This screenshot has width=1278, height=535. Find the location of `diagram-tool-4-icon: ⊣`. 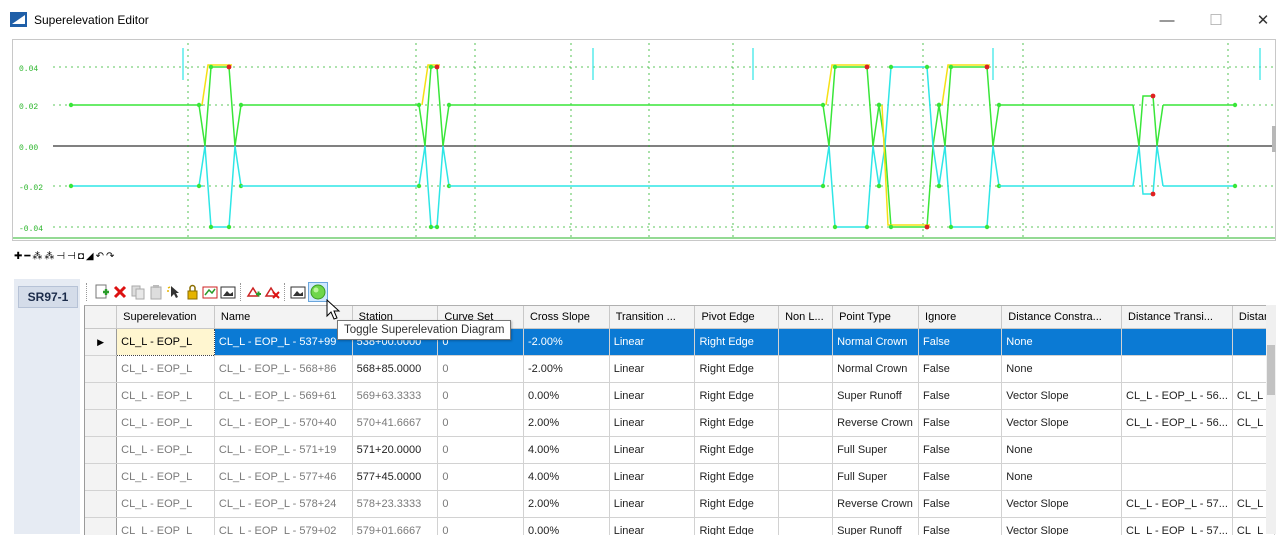

diagram-tool-4-icon: ⊣ is located at coordinates (61, 256).